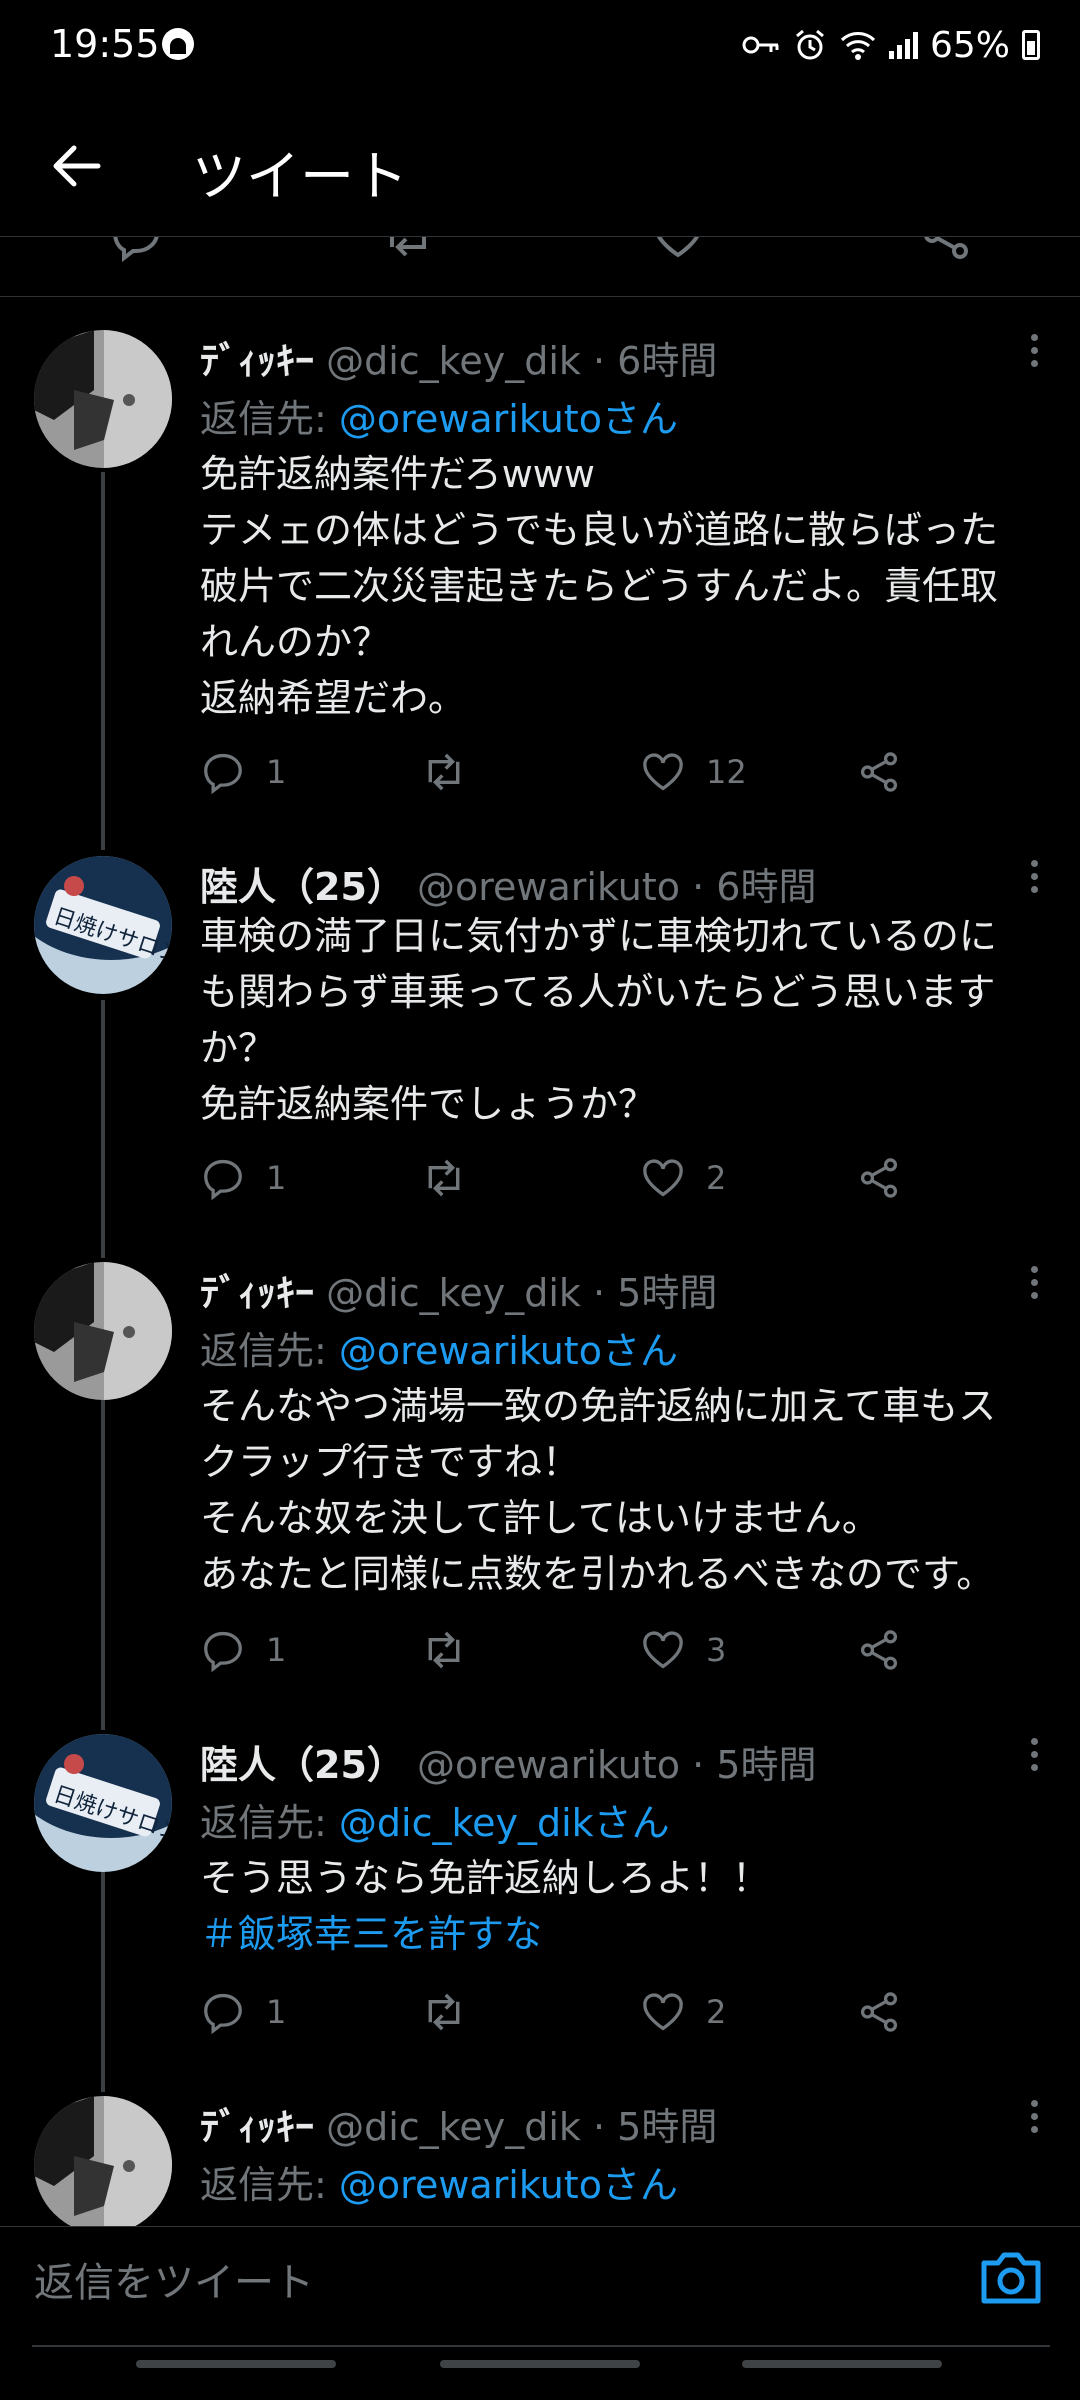  I want to click on like-count: 2, so click(716, 1178).